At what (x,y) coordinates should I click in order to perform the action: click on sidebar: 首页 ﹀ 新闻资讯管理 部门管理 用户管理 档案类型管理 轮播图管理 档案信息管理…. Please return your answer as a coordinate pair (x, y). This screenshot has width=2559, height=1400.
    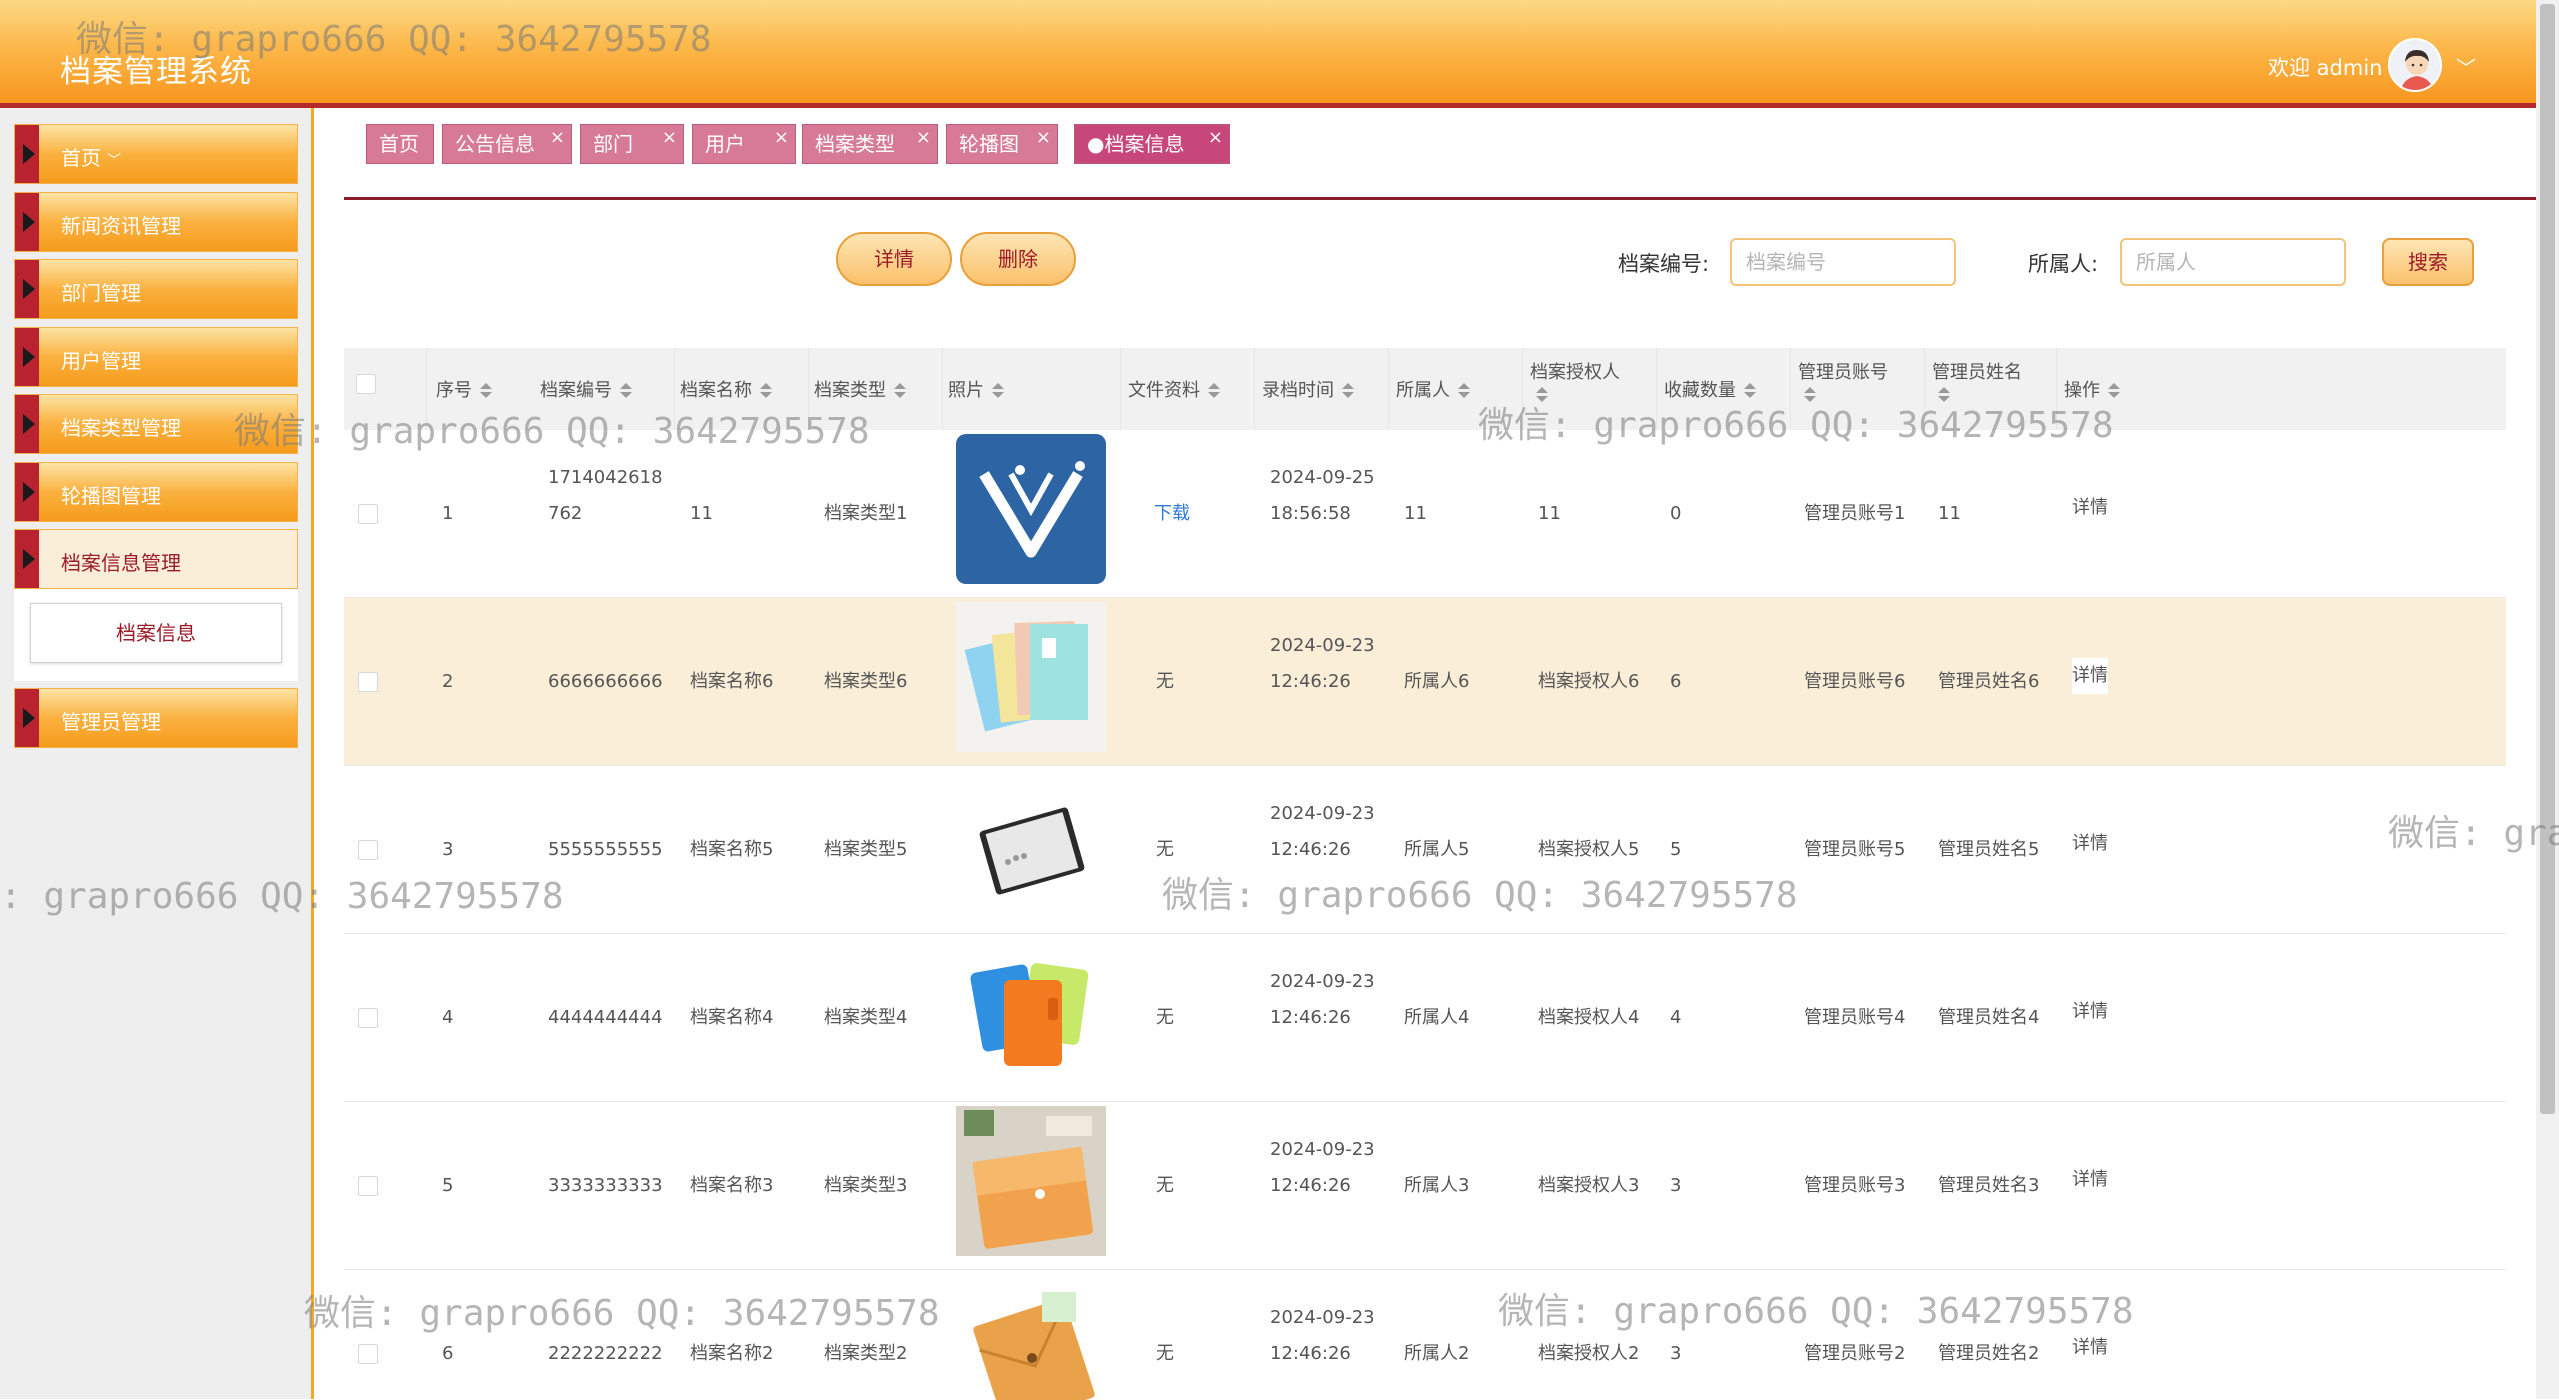
    Looking at the image, I should click on (157, 753).